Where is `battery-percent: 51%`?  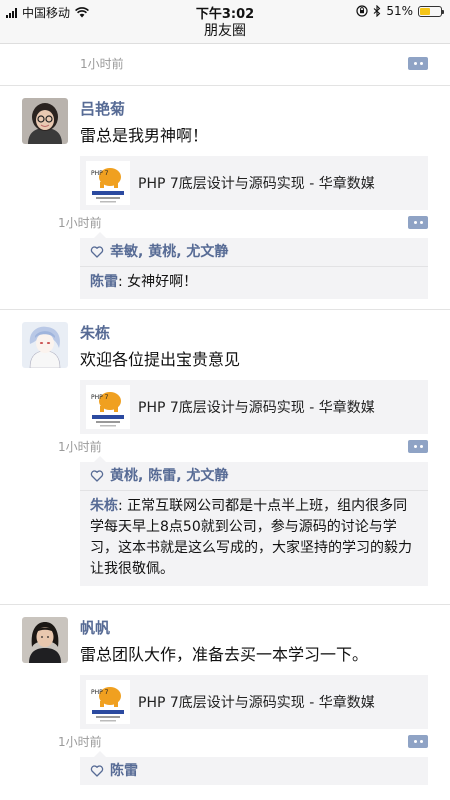
battery-percent: 51% is located at coordinates (399, 11).